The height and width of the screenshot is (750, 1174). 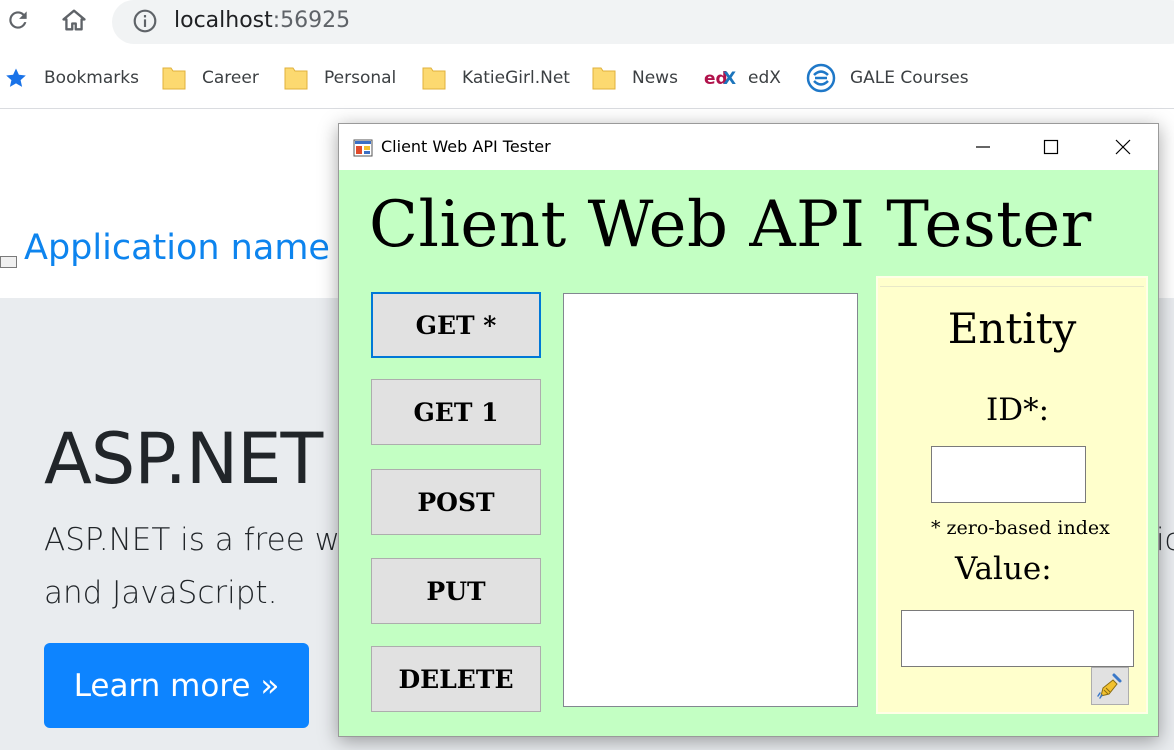 I want to click on home-icon, so click(x=74, y=20).